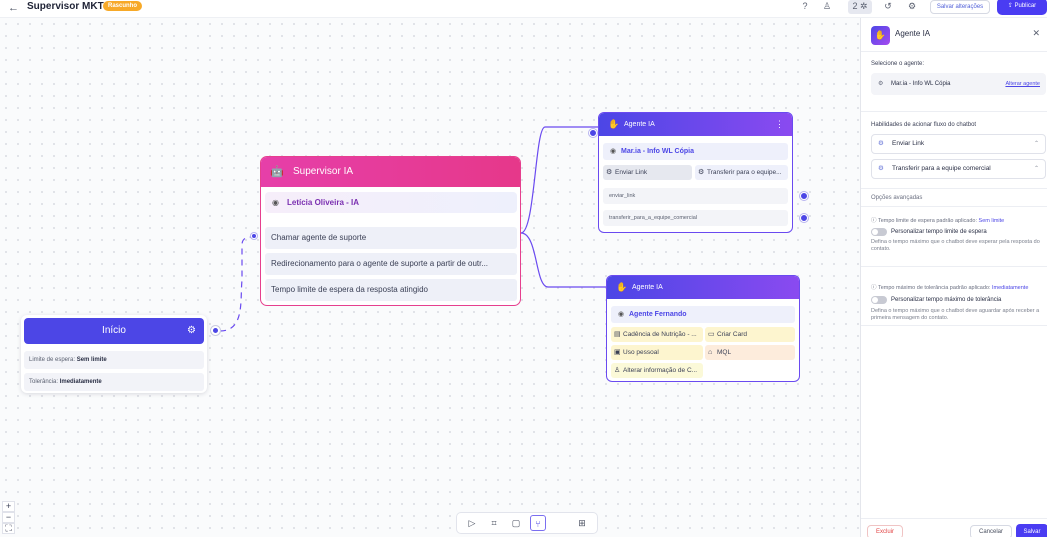 The image size is (1047, 537). Describe the element at coordinates (472, 523) in the screenshot. I see `pointer-icon: ▷` at that location.